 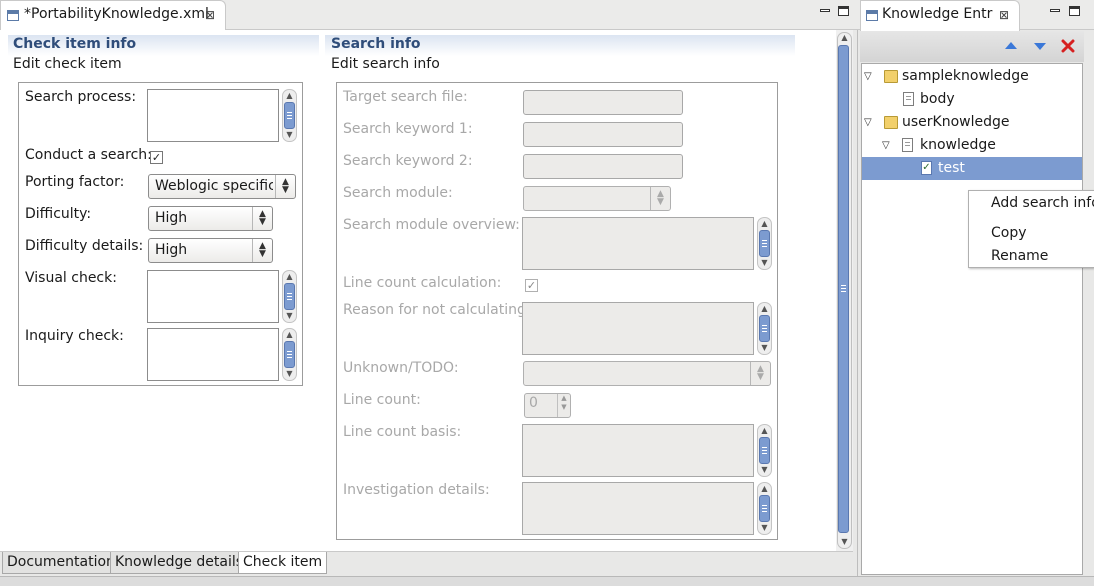 What do you see at coordinates (638, 450) in the screenshot?
I see `line-count-basis-field` at bounding box center [638, 450].